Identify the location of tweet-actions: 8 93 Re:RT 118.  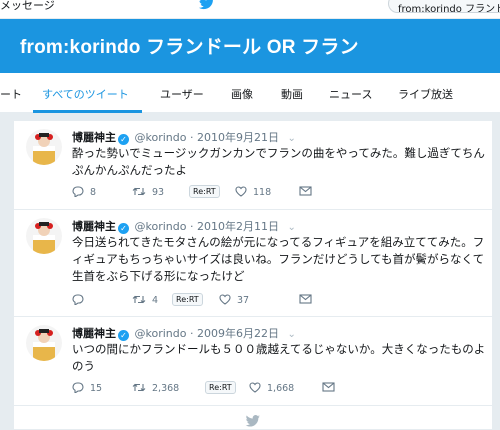
(272, 193).